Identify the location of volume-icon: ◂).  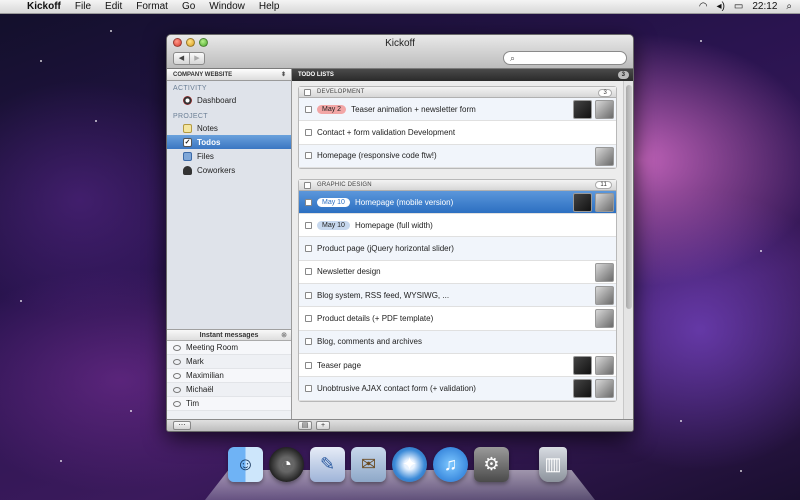
(721, 6).